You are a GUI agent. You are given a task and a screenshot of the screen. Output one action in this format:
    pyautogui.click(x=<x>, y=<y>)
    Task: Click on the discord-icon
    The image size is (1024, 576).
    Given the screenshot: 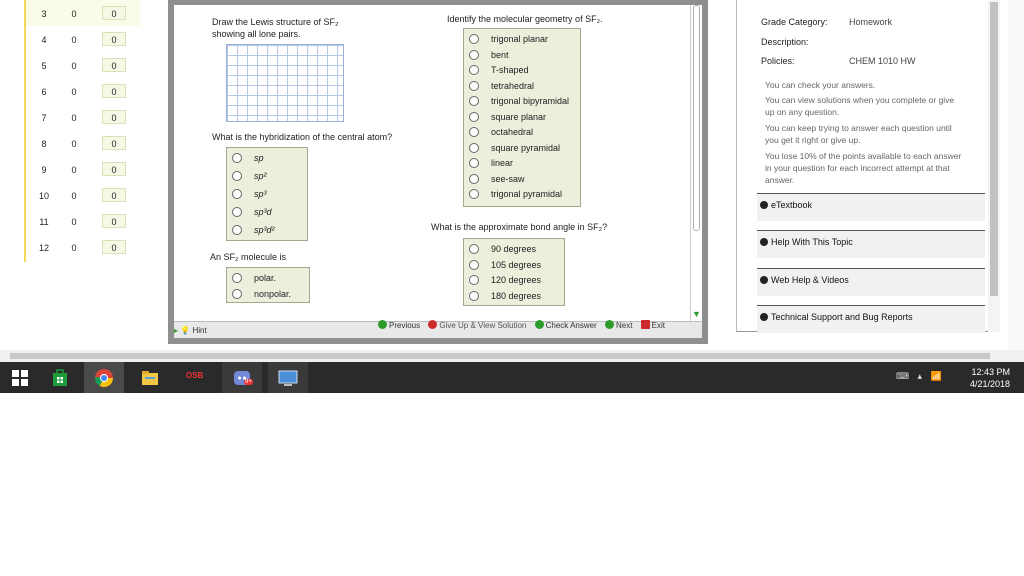 What is the action you would take?
    pyautogui.click(x=242, y=378)
    